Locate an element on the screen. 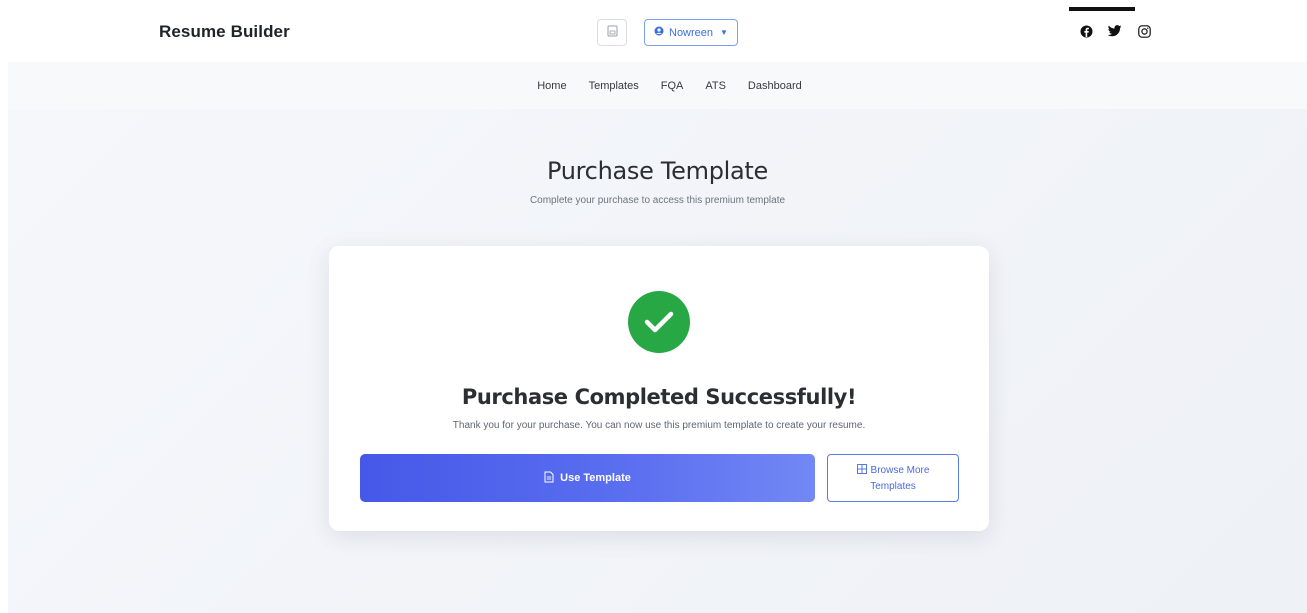  user-menu-button: Nowreen ▼ is located at coordinates (691, 32).